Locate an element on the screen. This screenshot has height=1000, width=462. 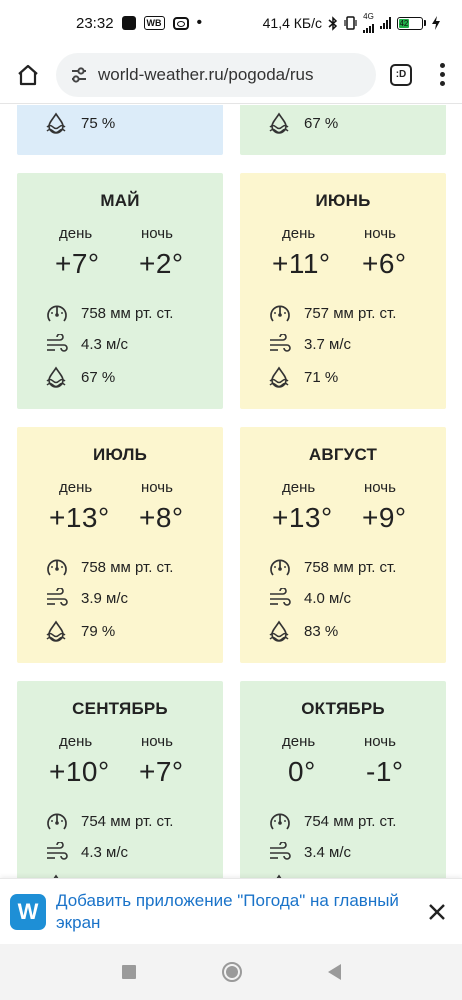
night-temperature: +7° is located at coordinates (161, 771).